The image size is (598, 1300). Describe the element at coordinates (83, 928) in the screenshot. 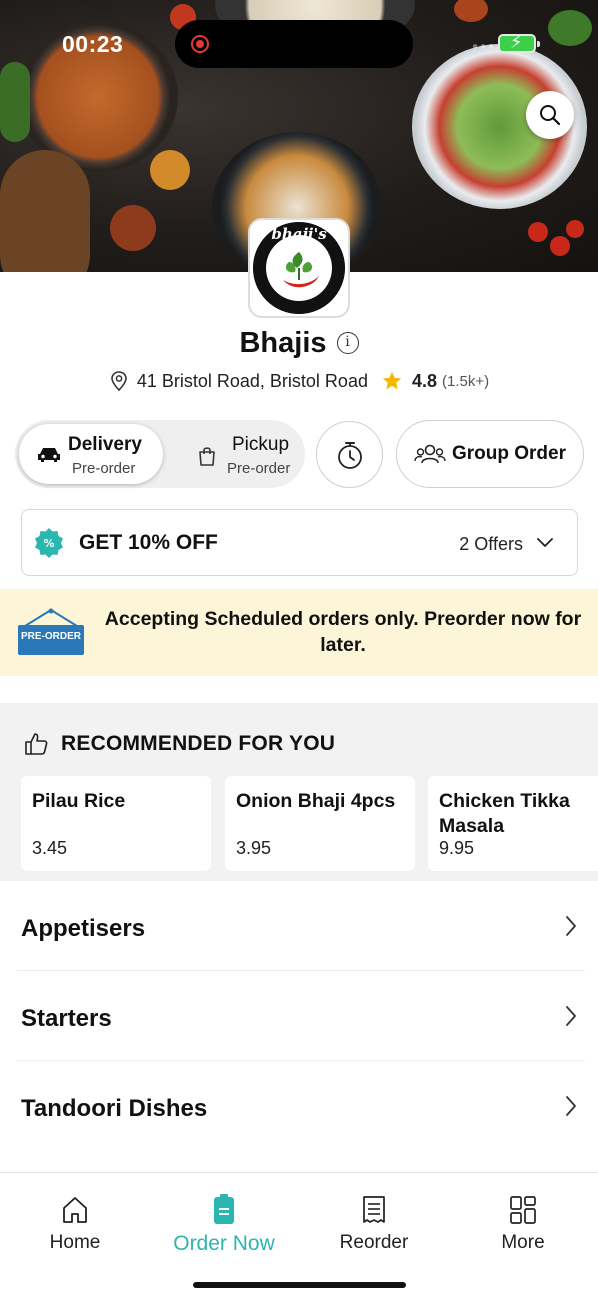

I see `category-name: Appetisers` at that location.